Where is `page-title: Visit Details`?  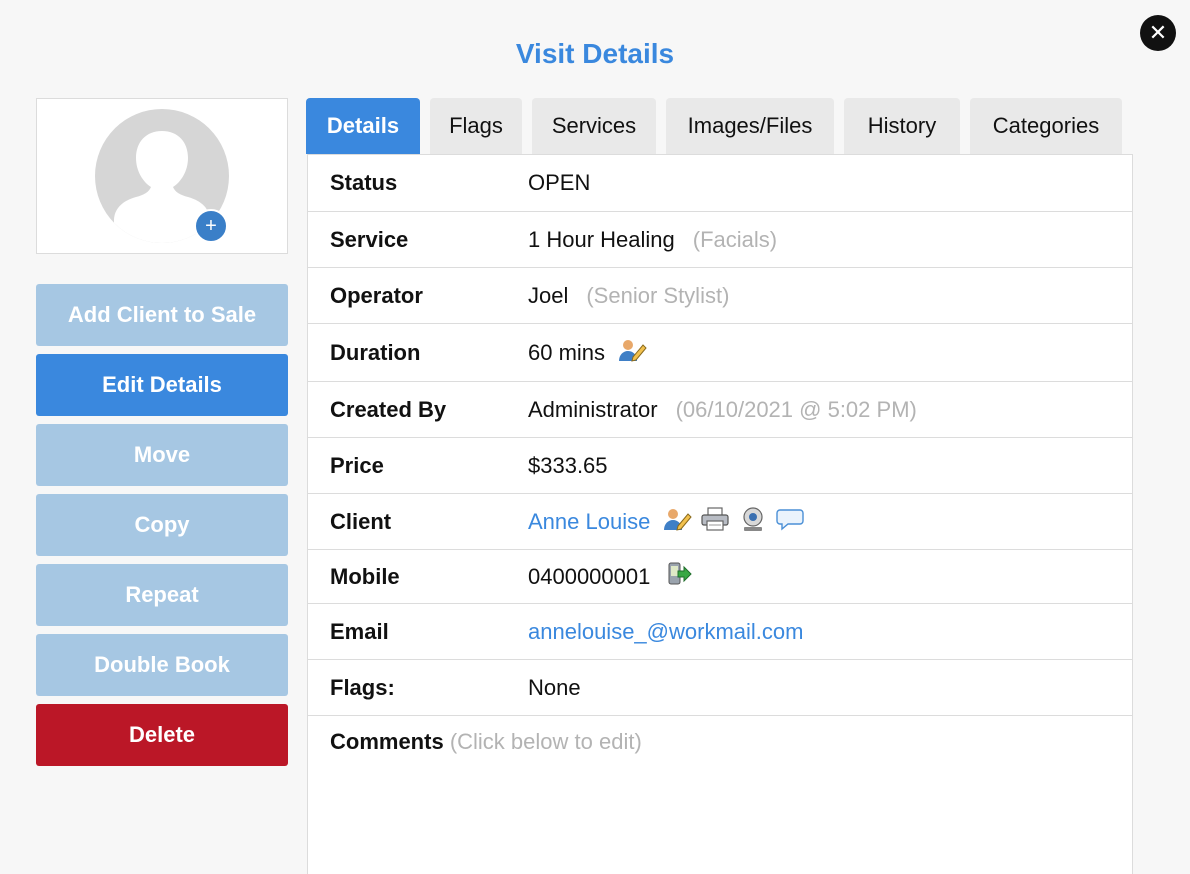
page-title: Visit Details is located at coordinates (595, 53).